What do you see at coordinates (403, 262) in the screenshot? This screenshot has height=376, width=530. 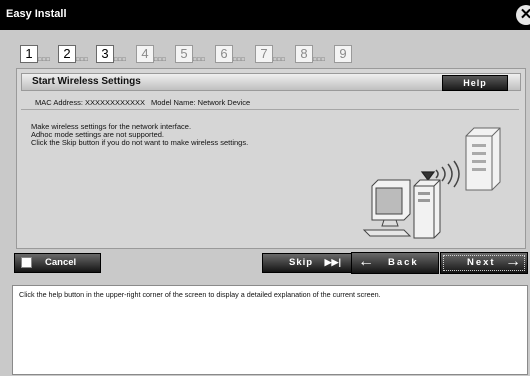 I see `back-label: Back` at bounding box center [403, 262].